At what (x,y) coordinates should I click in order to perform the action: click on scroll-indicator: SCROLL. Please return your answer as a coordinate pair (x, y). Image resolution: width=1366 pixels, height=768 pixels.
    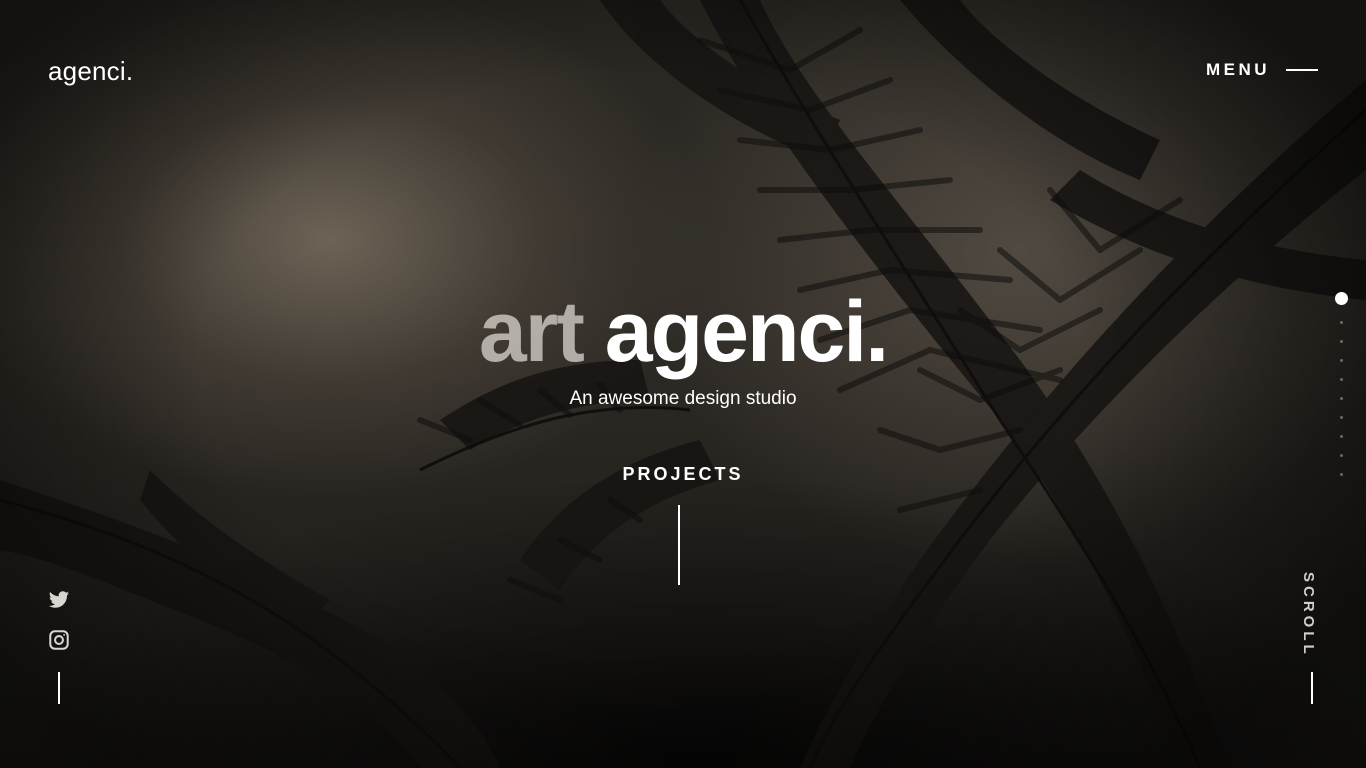
    Looking at the image, I should click on (1312, 615).